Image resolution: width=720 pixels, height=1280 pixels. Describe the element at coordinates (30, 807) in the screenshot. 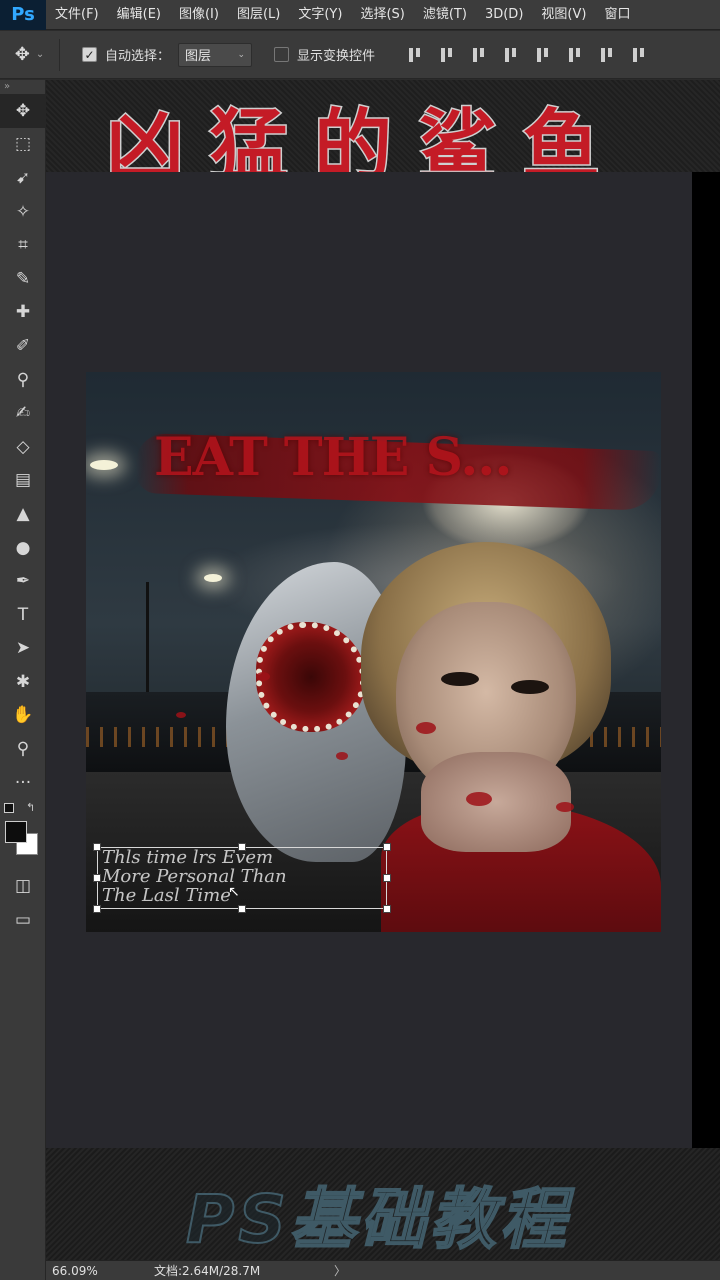

I see `swap-colors-icon: ↰` at that location.